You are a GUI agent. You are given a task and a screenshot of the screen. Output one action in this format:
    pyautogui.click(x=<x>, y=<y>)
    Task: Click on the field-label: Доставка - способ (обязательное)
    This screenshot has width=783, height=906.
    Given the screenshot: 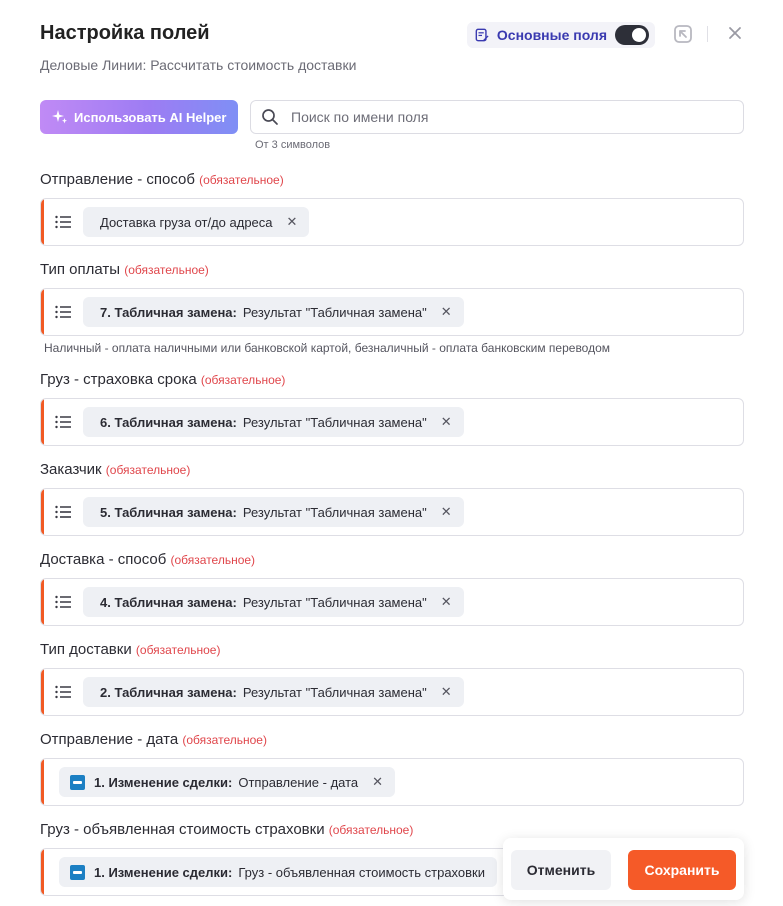 What is the action you would take?
    pyautogui.click(x=148, y=559)
    